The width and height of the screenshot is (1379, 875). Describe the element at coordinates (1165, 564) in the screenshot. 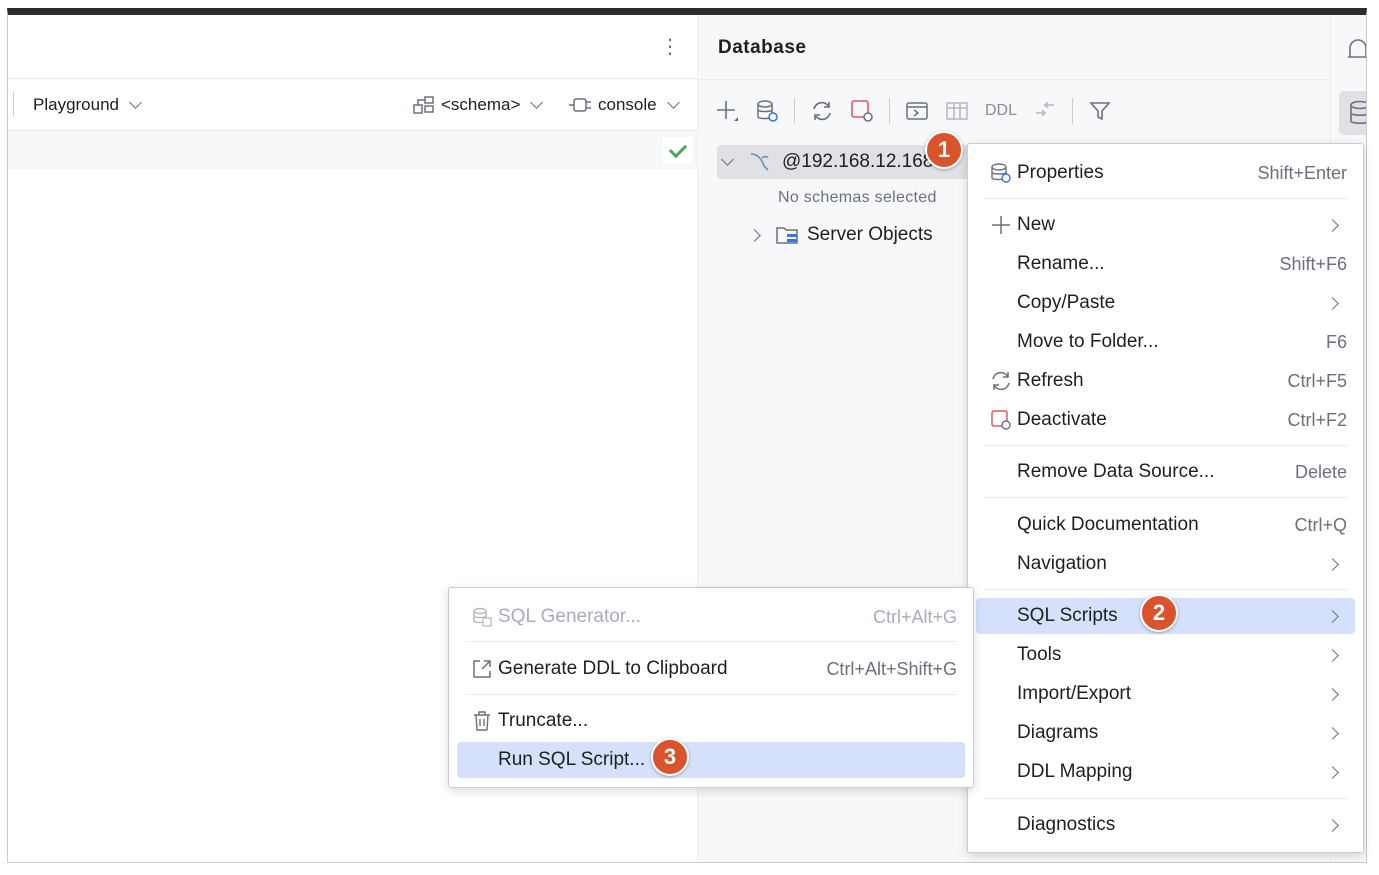

I see `menu-item-navigation: Navigation` at that location.